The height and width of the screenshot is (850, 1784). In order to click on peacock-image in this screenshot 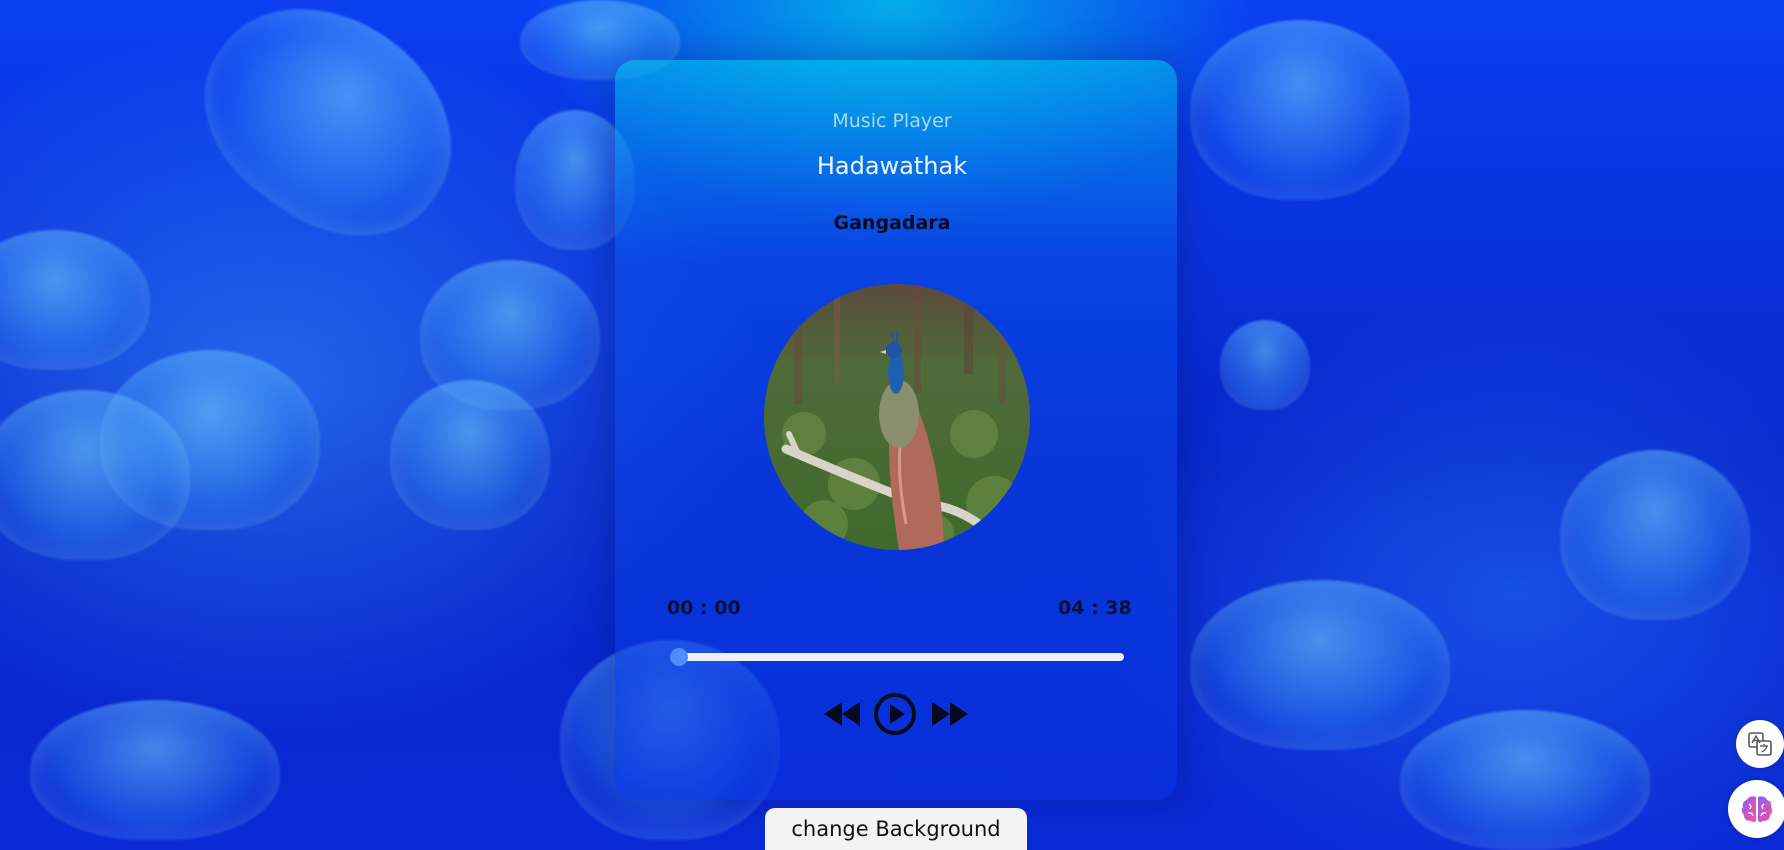, I will do `click(897, 417)`.